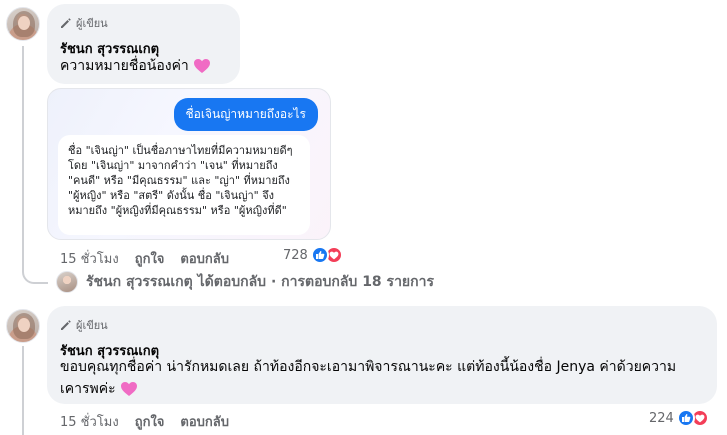 The height and width of the screenshot is (435, 727). What do you see at coordinates (661, 418) in the screenshot?
I see `reaction-count: 224` at bounding box center [661, 418].